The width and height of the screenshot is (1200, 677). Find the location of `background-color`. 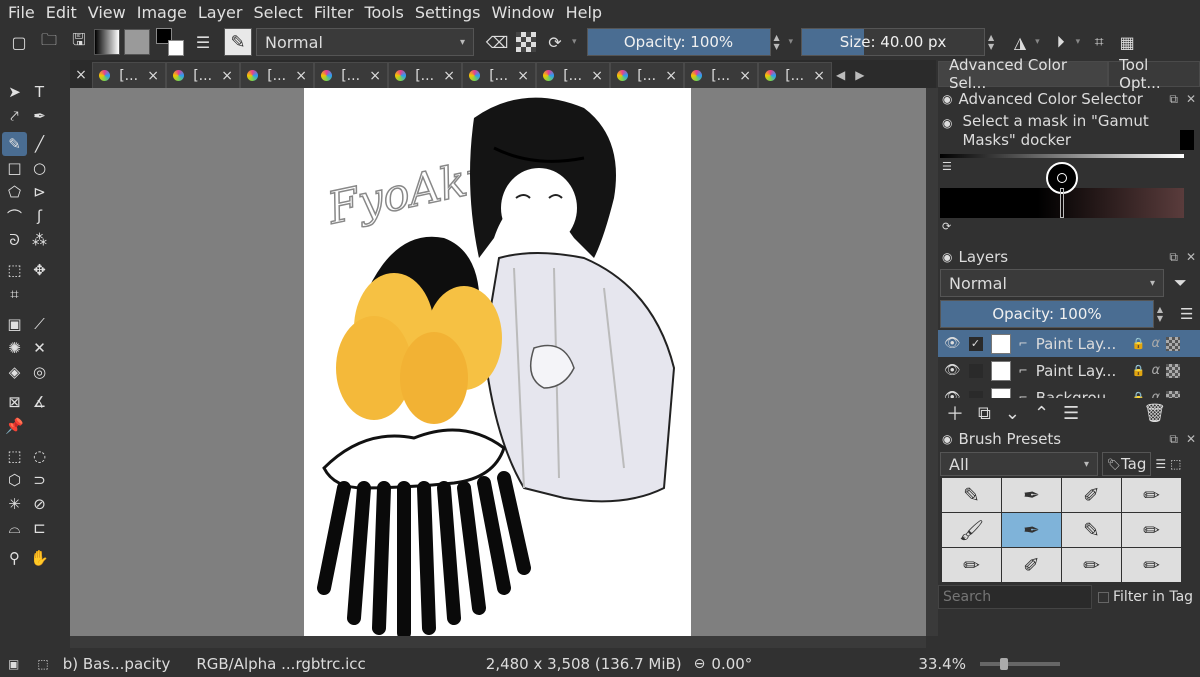

background-color is located at coordinates (176, 48).